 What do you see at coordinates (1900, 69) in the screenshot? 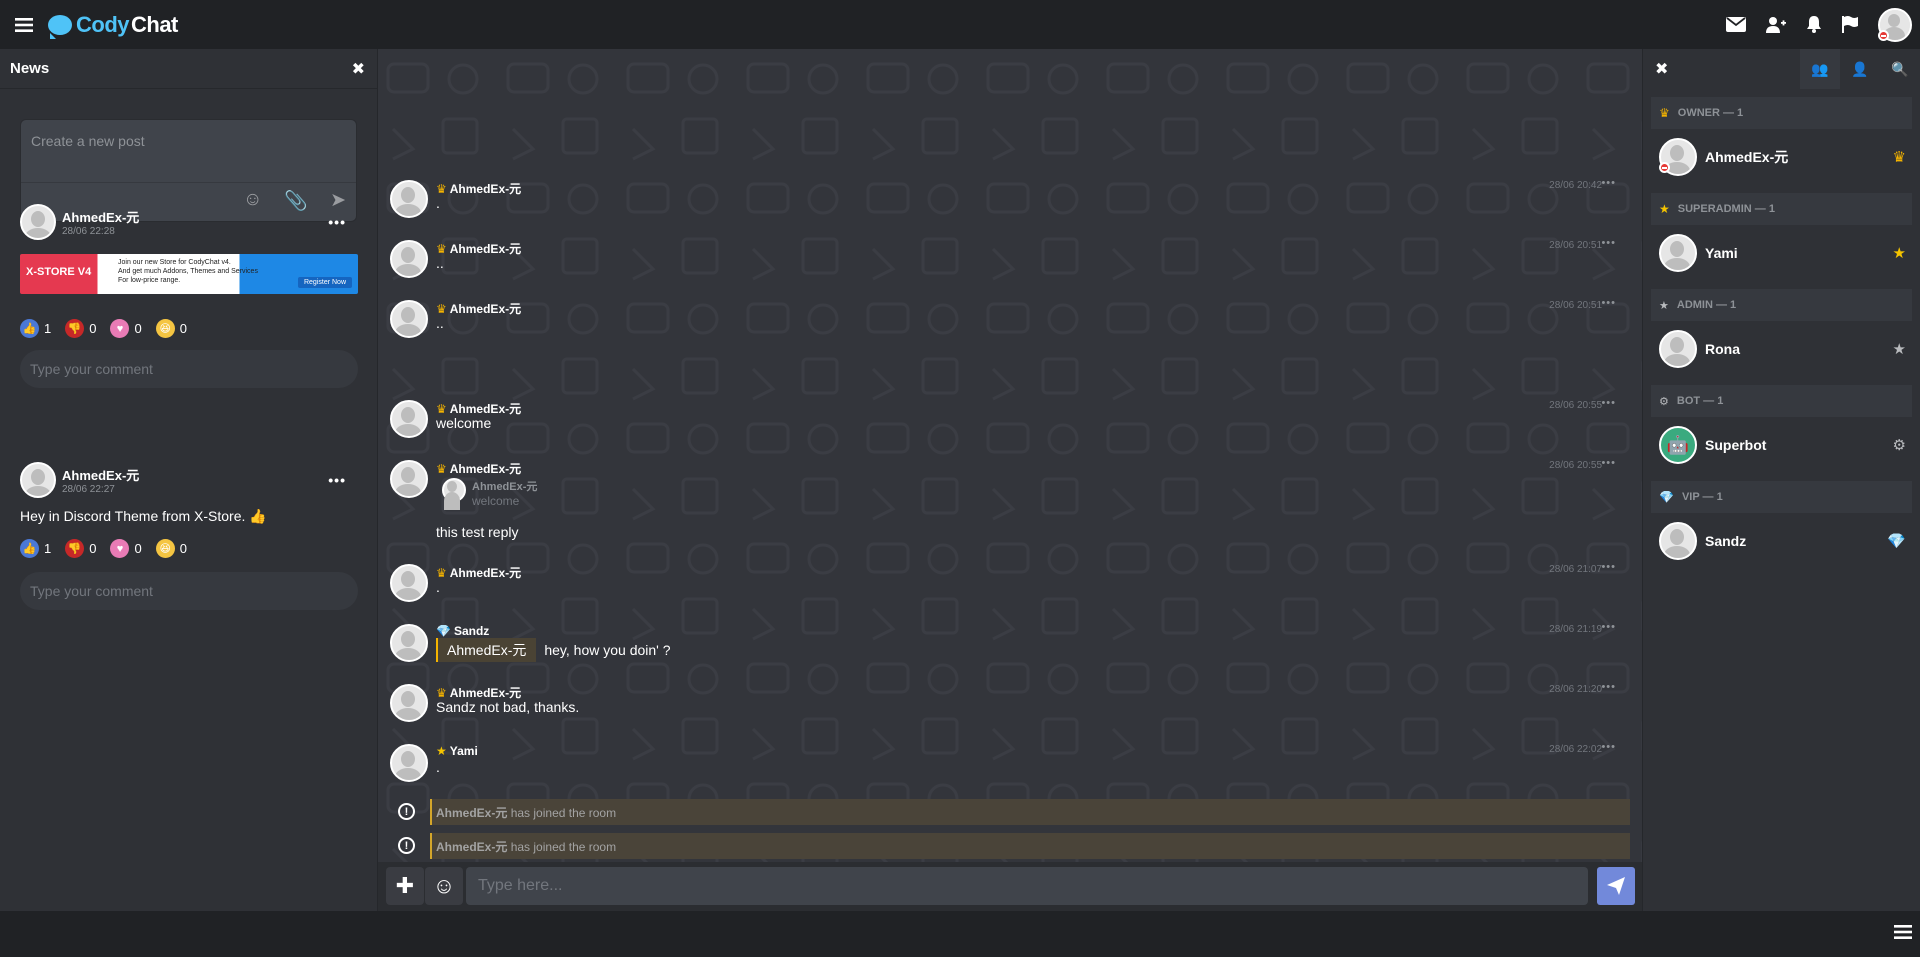
I see `search-icon: 🔍` at bounding box center [1900, 69].